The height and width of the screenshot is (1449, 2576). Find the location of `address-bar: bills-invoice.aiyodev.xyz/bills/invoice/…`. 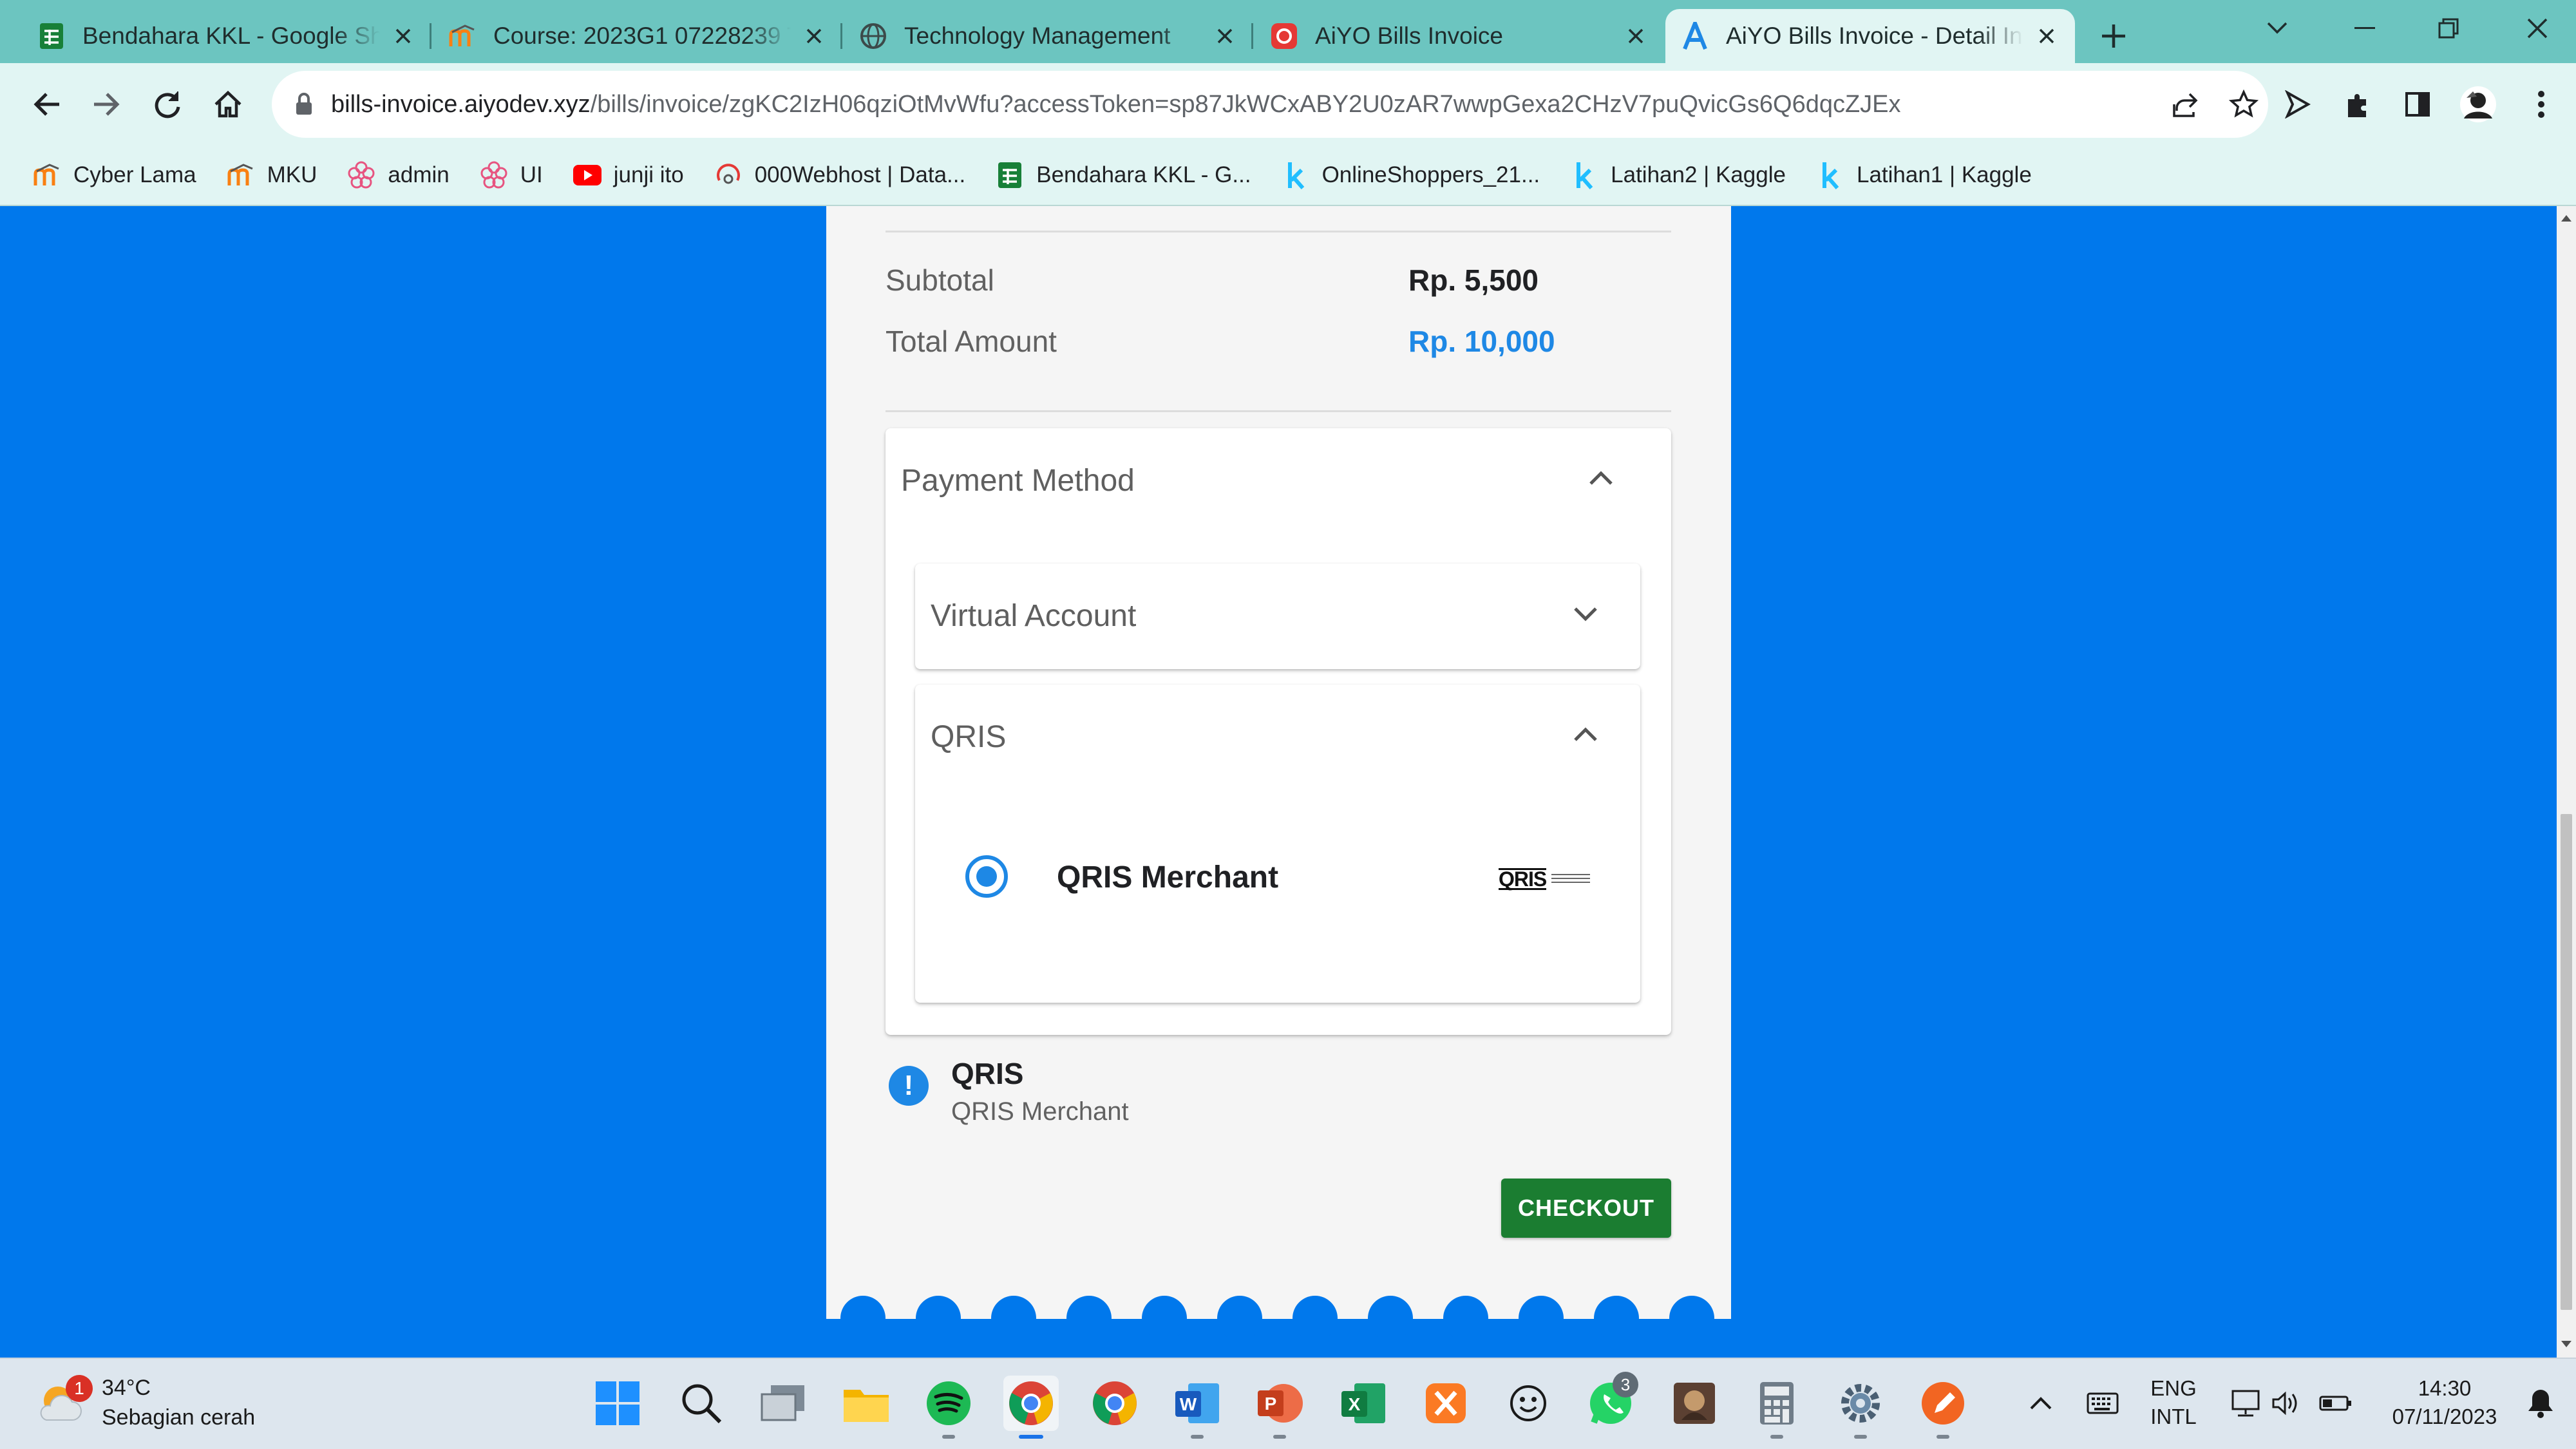

address-bar: bills-invoice.aiyodev.xyz/bills/invoice/… is located at coordinates (1270, 104).